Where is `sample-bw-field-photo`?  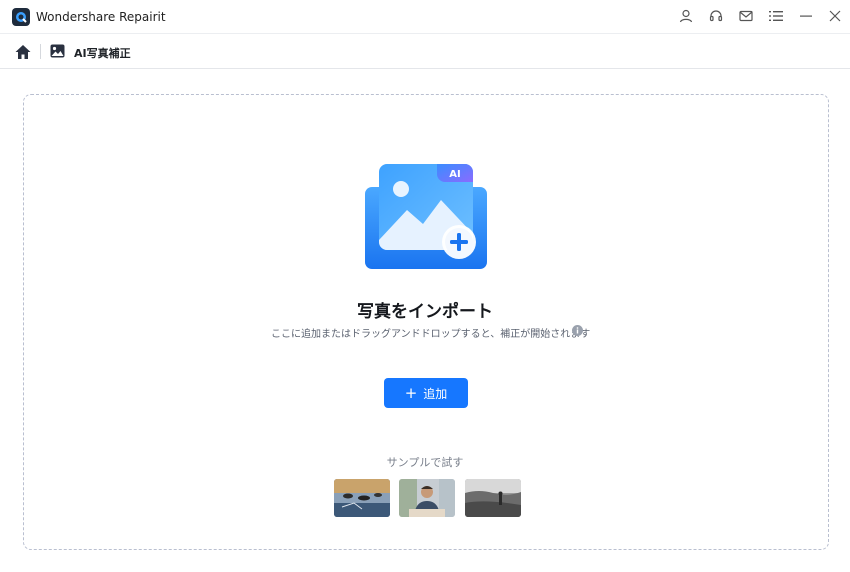 sample-bw-field-photo is located at coordinates (493, 498).